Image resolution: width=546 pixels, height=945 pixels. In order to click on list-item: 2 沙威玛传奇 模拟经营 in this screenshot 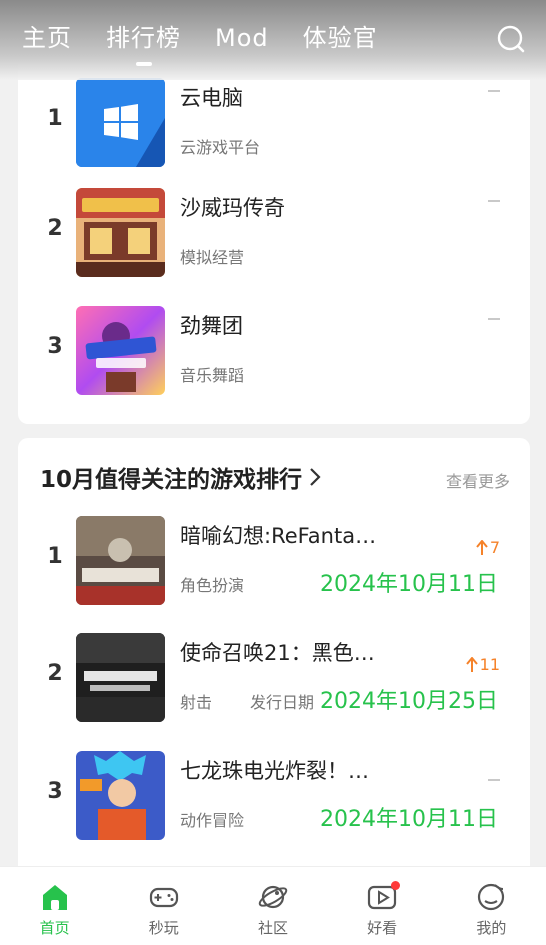, I will do `click(274, 233)`.